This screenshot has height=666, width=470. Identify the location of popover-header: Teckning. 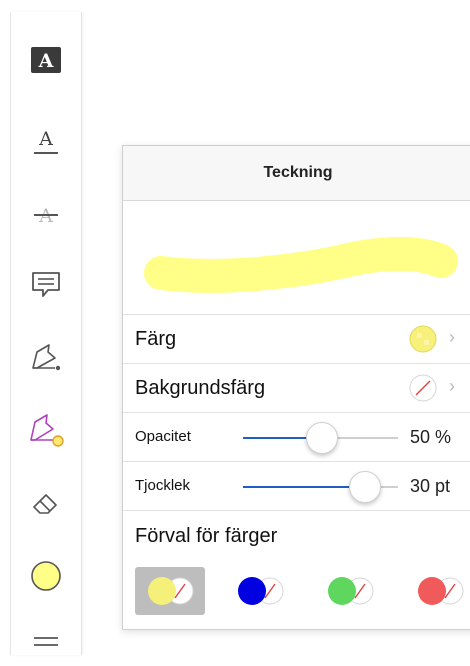
(296, 173).